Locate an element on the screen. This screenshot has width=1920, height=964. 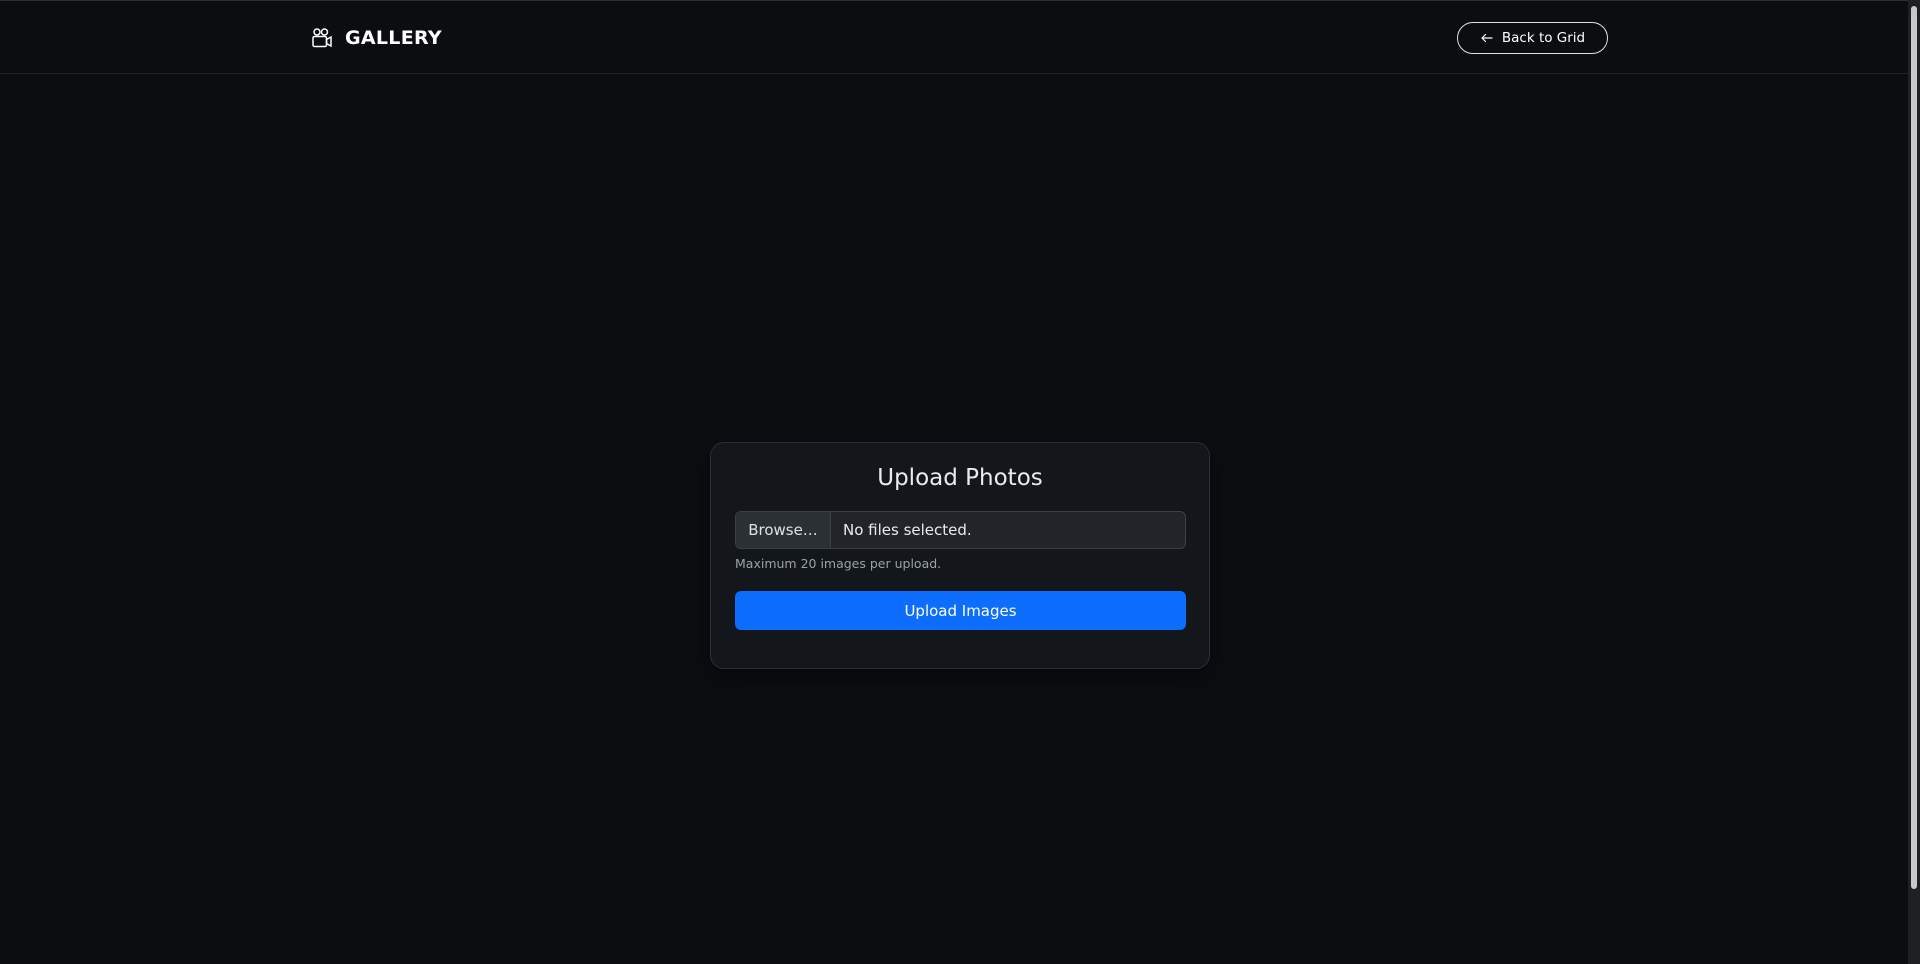
vertical-scrollbar is located at coordinates (1914, 482).